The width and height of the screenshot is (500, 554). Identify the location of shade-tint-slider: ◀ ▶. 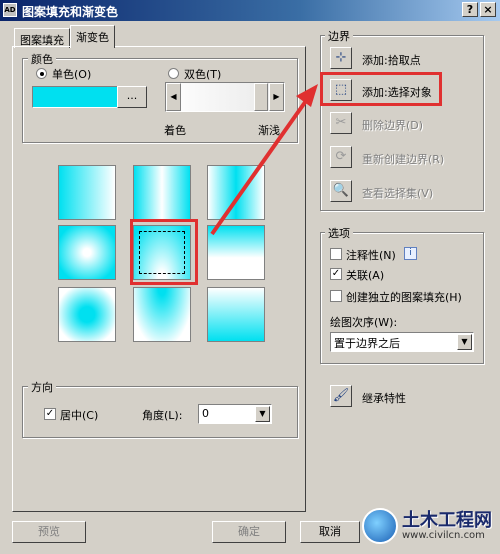
(225, 97).